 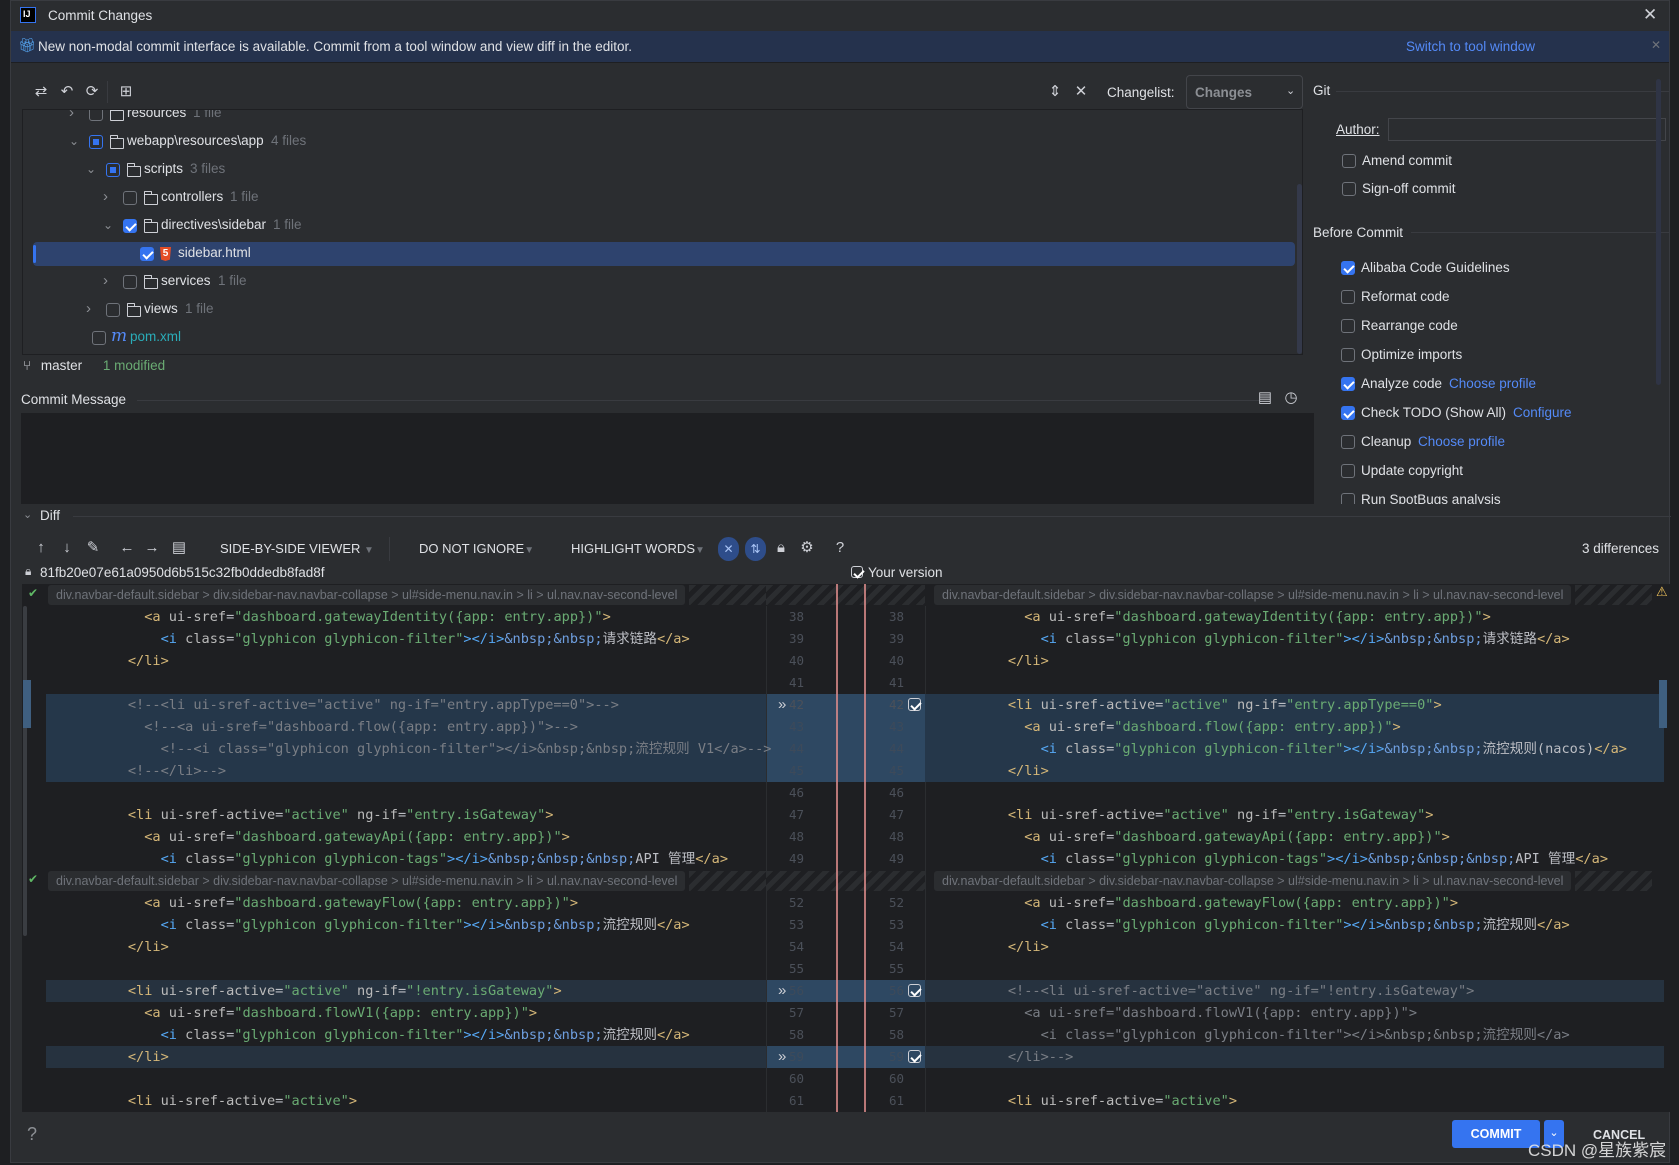 What do you see at coordinates (658, 282) in the screenshot?
I see `tree-item: › services 1 file` at bounding box center [658, 282].